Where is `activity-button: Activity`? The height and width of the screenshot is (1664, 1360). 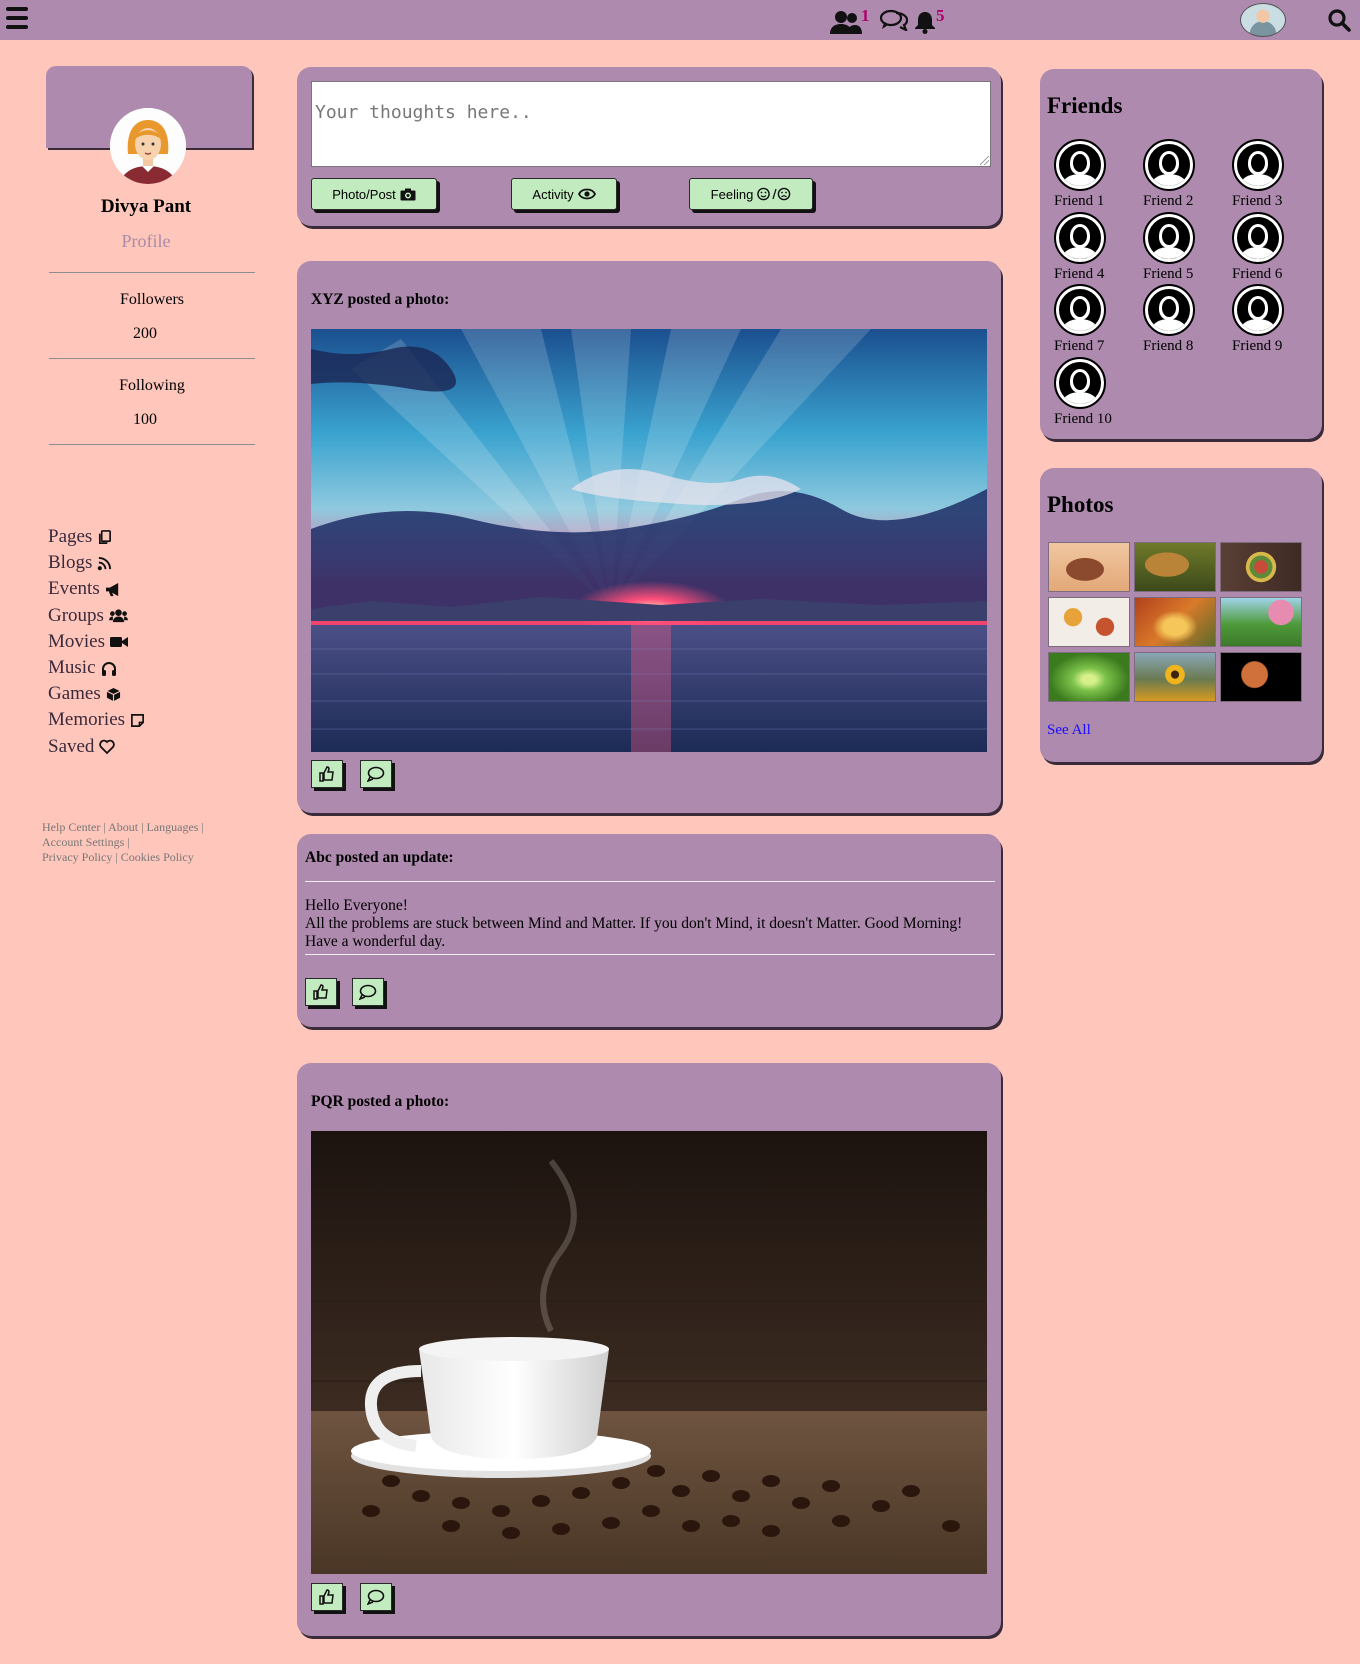
activity-button: Activity is located at coordinates (564, 194).